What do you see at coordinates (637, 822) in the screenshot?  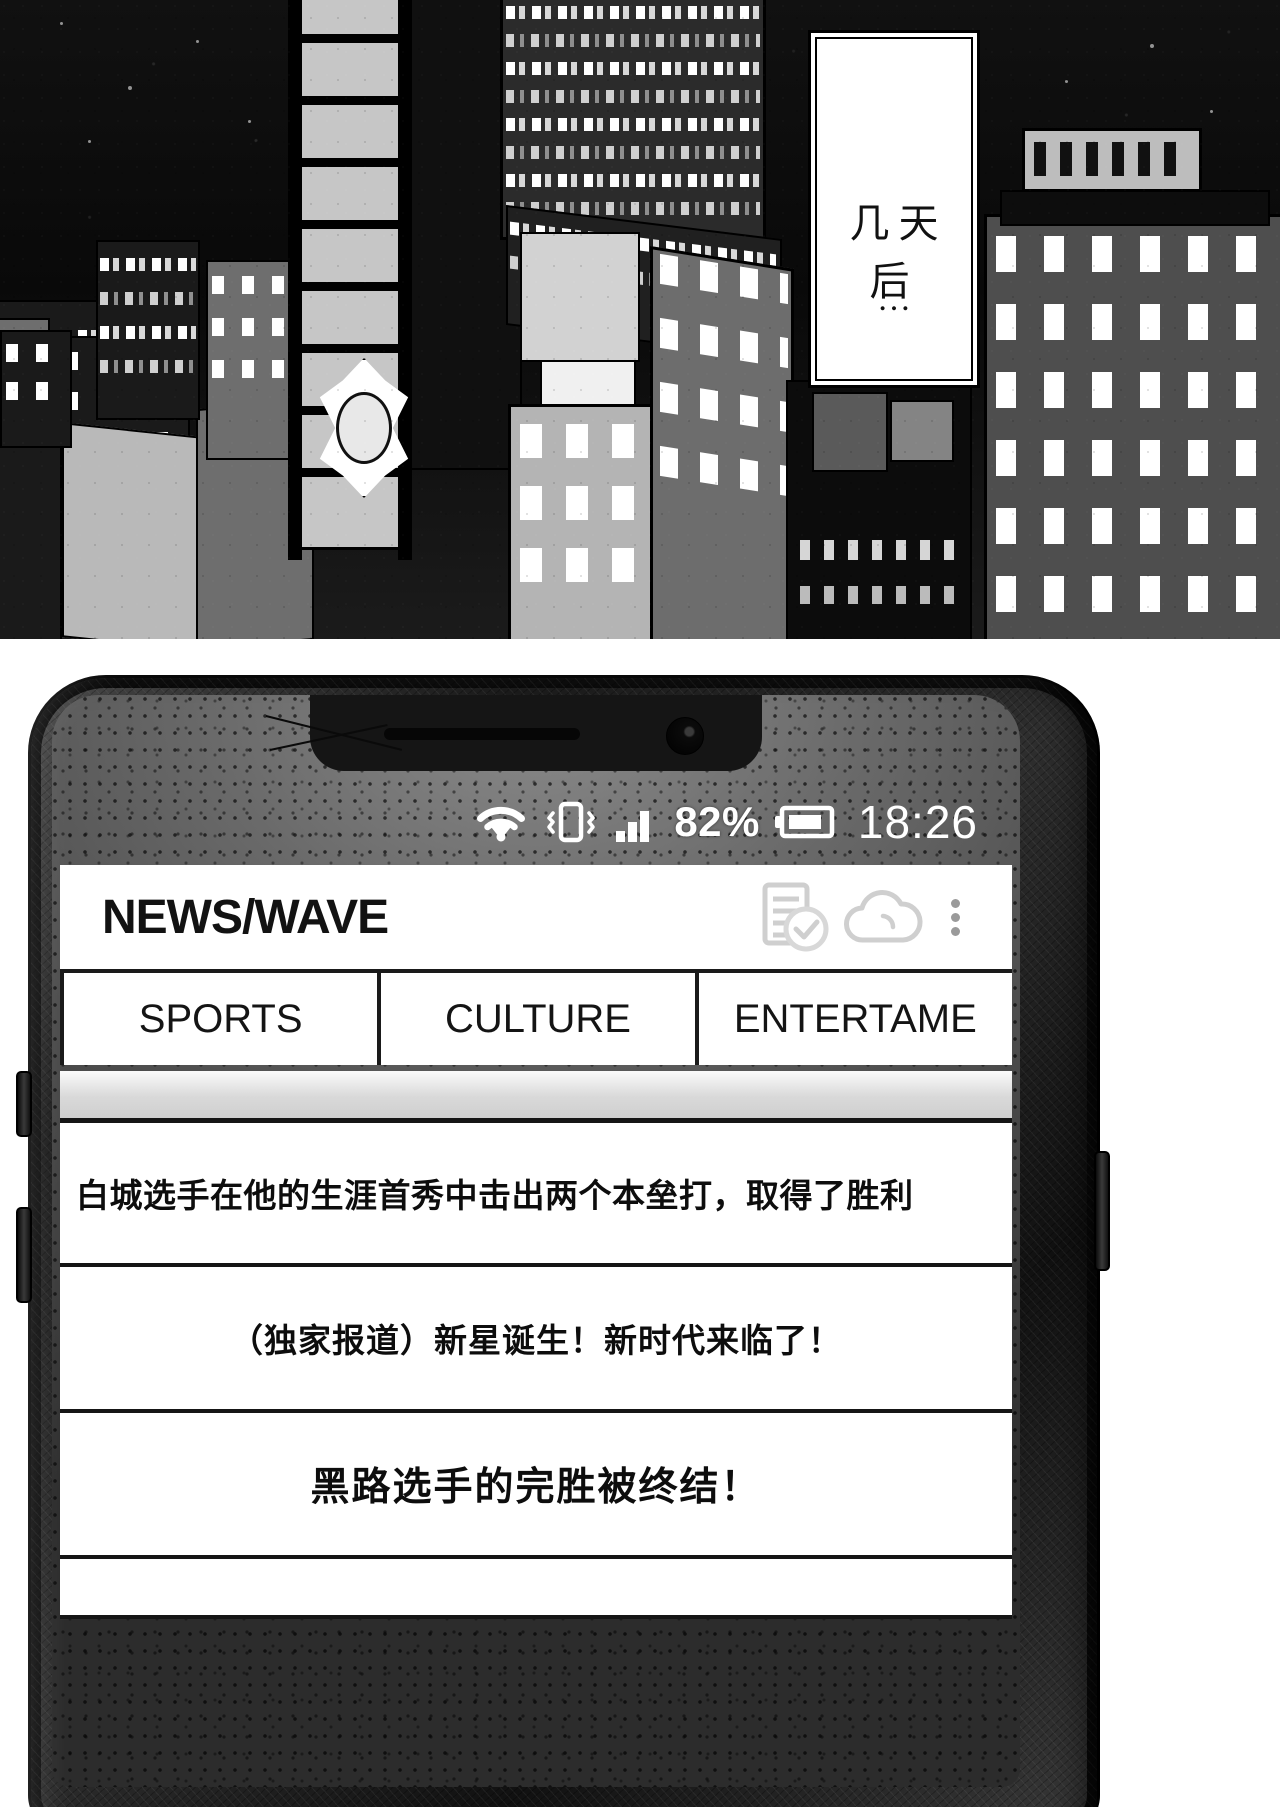 I see `signal-bars-icon` at bounding box center [637, 822].